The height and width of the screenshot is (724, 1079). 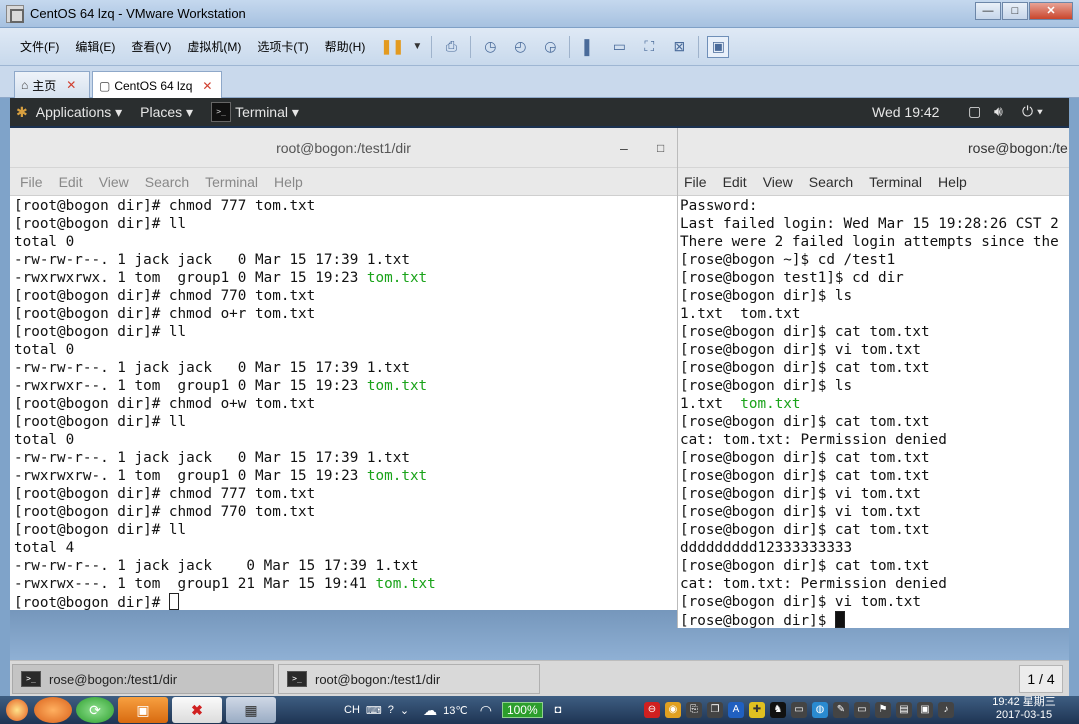 What do you see at coordinates (652, 710) in the screenshot?
I see `stop-icon: ⊖` at bounding box center [652, 710].